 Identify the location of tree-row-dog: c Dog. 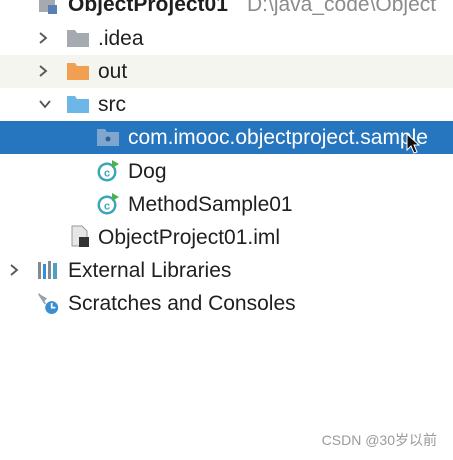
(226, 171).